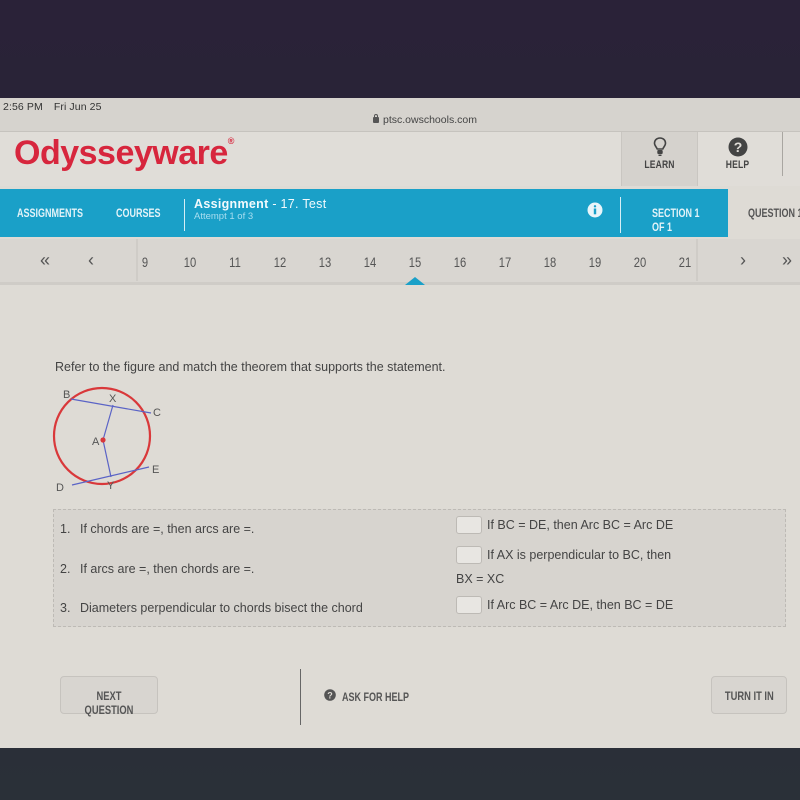 Image resolution: width=800 pixels, height=800 pixels. Describe the element at coordinates (190, 262) in the screenshot. I see `page-10: 10` at that location.